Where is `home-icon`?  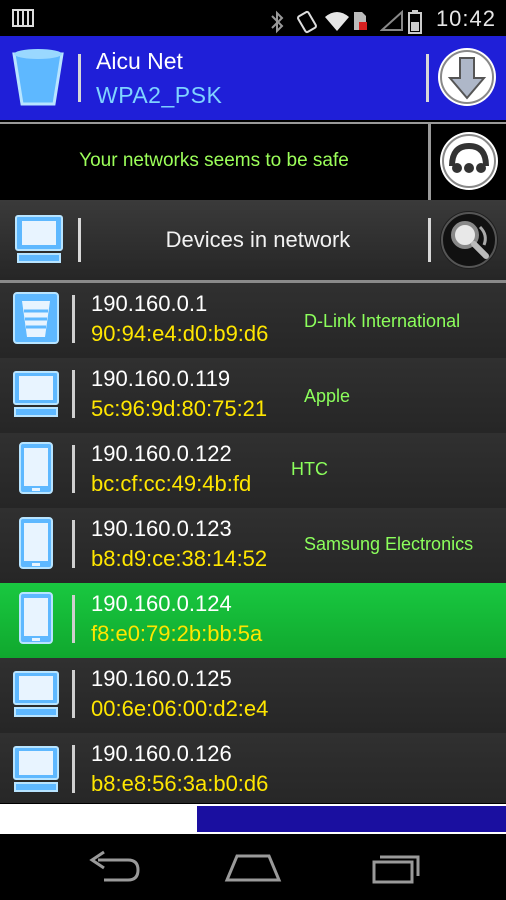
home-icon is located at coordinates (253, 868).